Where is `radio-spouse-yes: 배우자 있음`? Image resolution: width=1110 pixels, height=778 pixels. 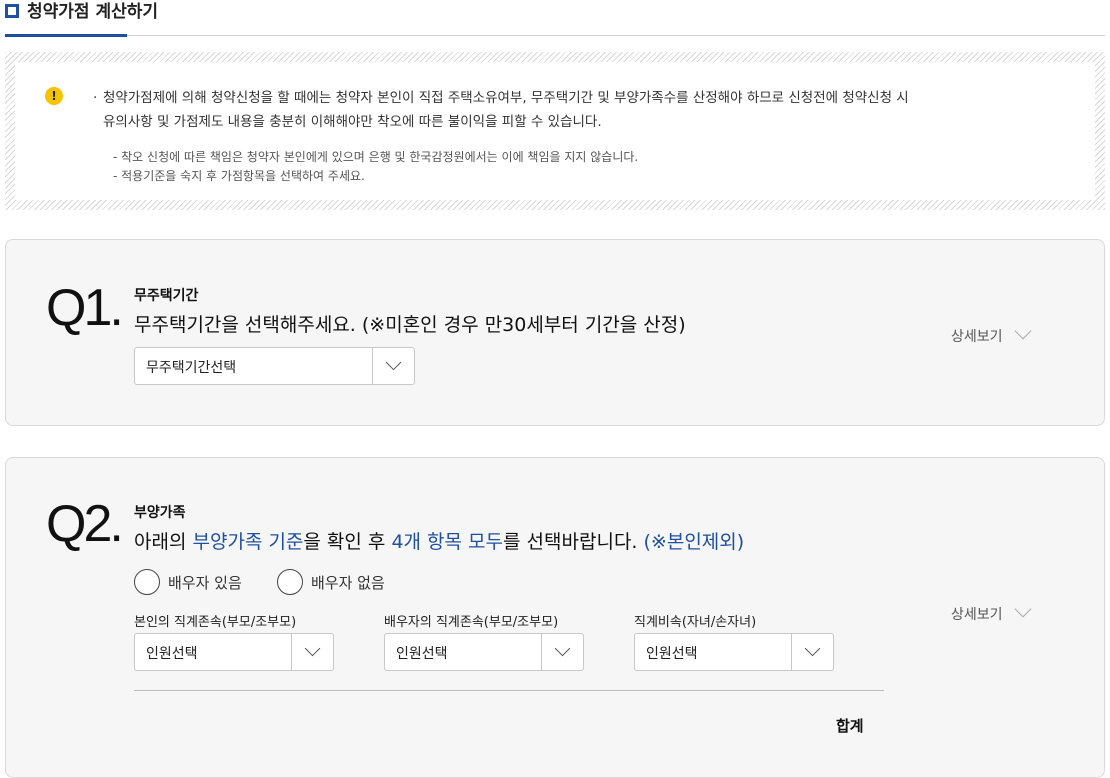 radio-spouse-yes: 배우자 있음 is located at coordinates (188, 582).